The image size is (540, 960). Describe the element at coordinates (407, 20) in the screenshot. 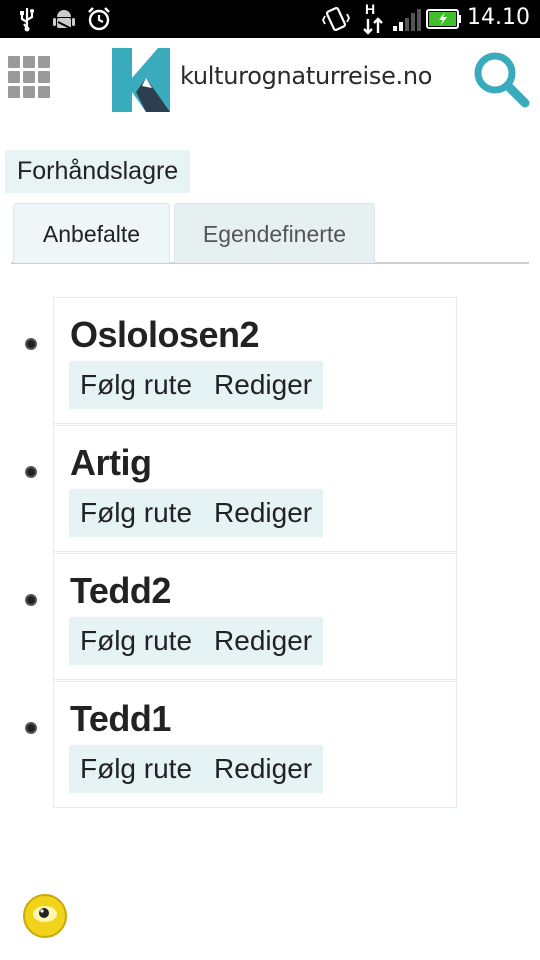

I see `signal-icon` at that location.